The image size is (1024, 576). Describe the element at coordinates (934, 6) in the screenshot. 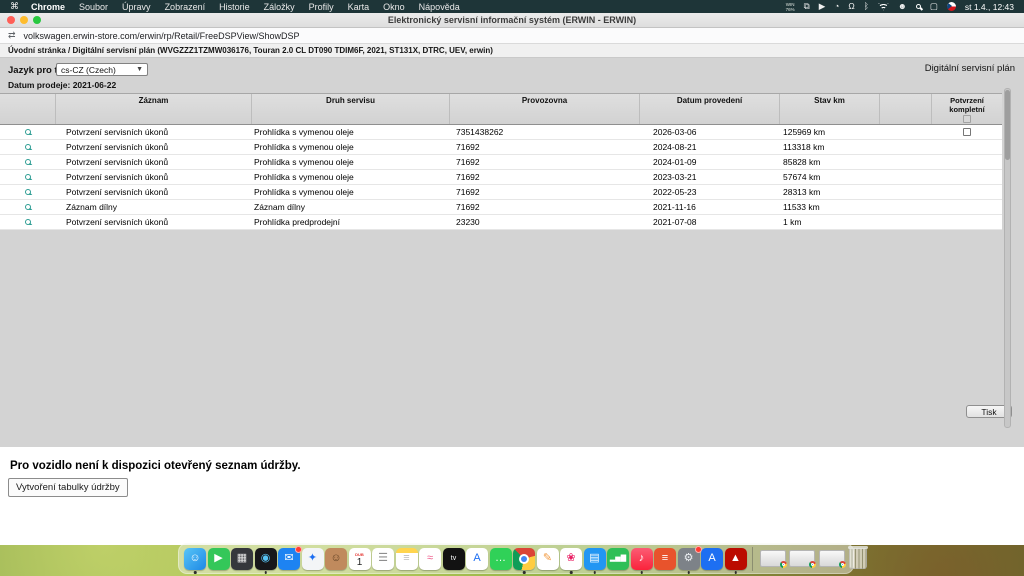

I see `display-icon: ▢` at that location.